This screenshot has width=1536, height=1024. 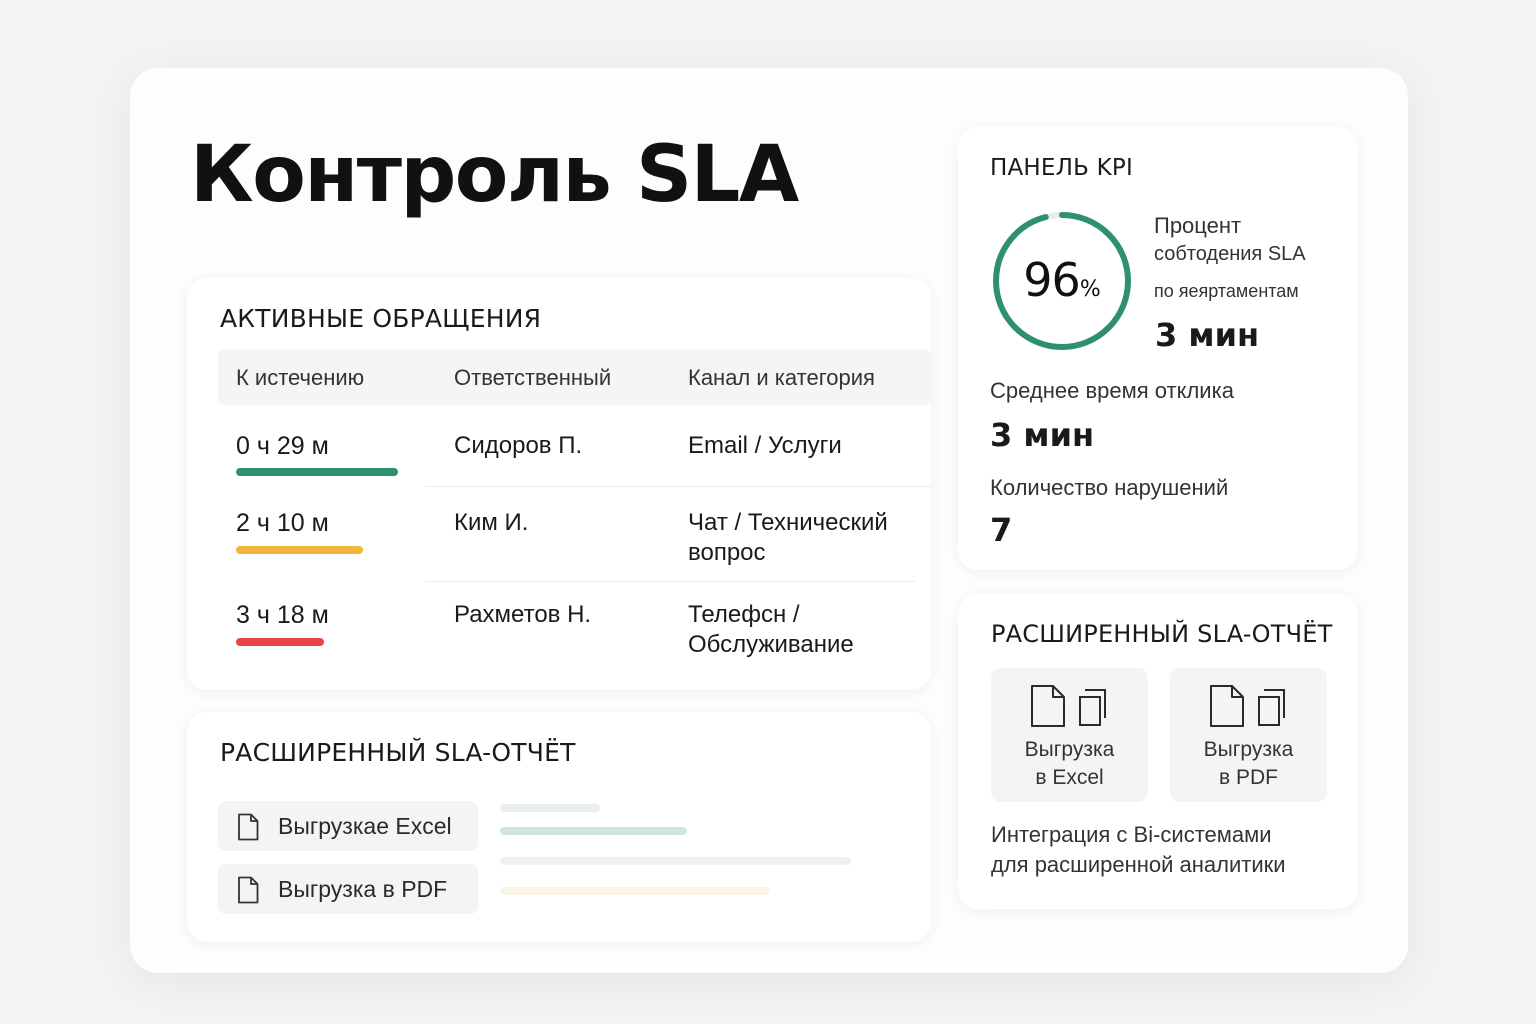 What do you see at coordinates (494, 175) in the screenshot?
I see `page-title: Контроль SLA` at bounding box center [494, 175].